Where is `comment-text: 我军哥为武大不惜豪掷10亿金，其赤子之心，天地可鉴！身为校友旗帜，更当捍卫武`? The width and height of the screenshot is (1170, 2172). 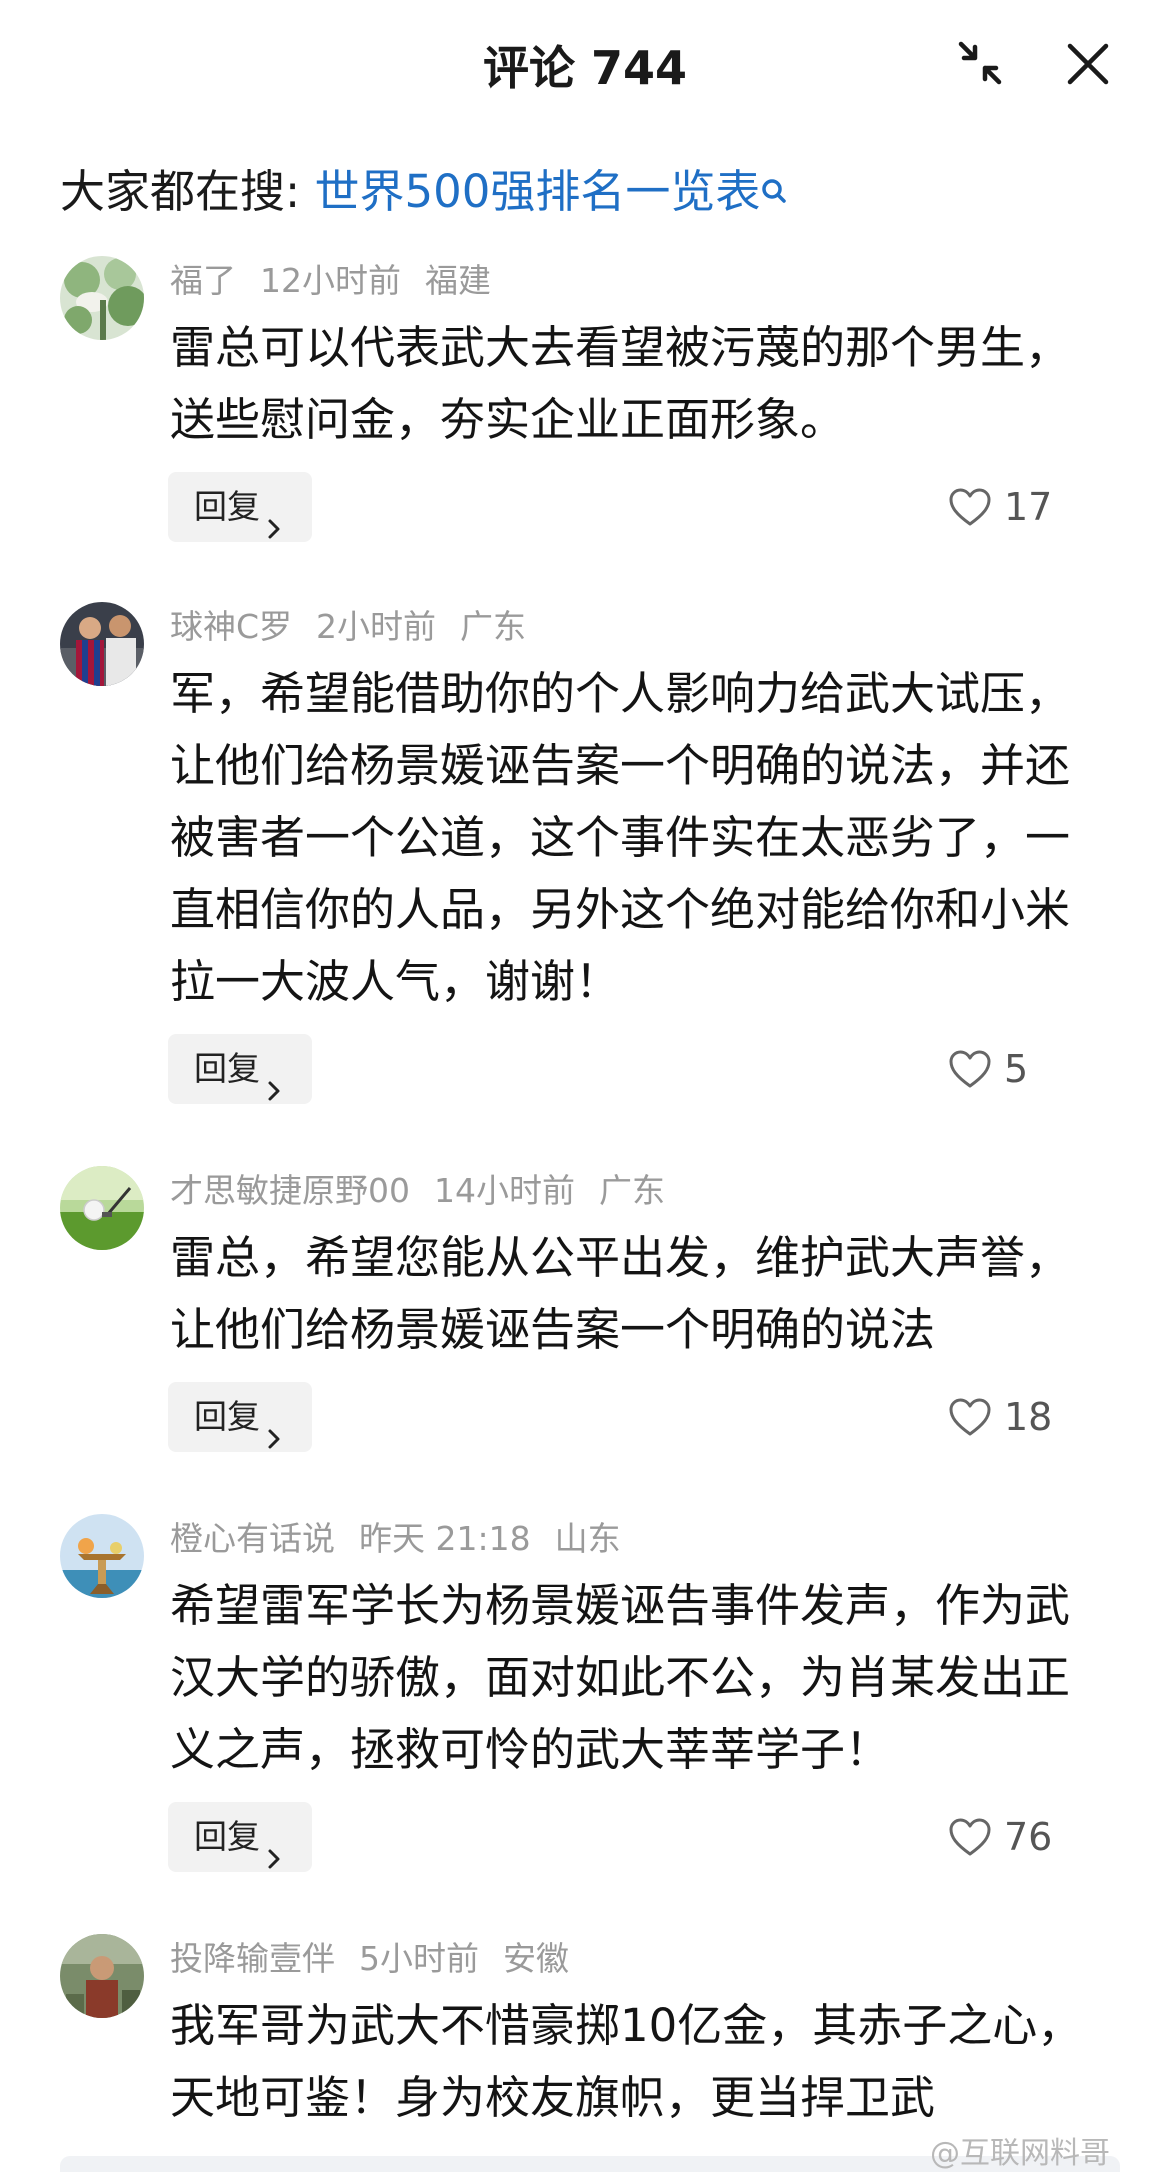 comment-text: 我军哥为武大不惜豪掷10亿金，其赤子之心，天地可鉴！身为校友旗帜，更当捍卫武 is located at coordinates (626, 2061).